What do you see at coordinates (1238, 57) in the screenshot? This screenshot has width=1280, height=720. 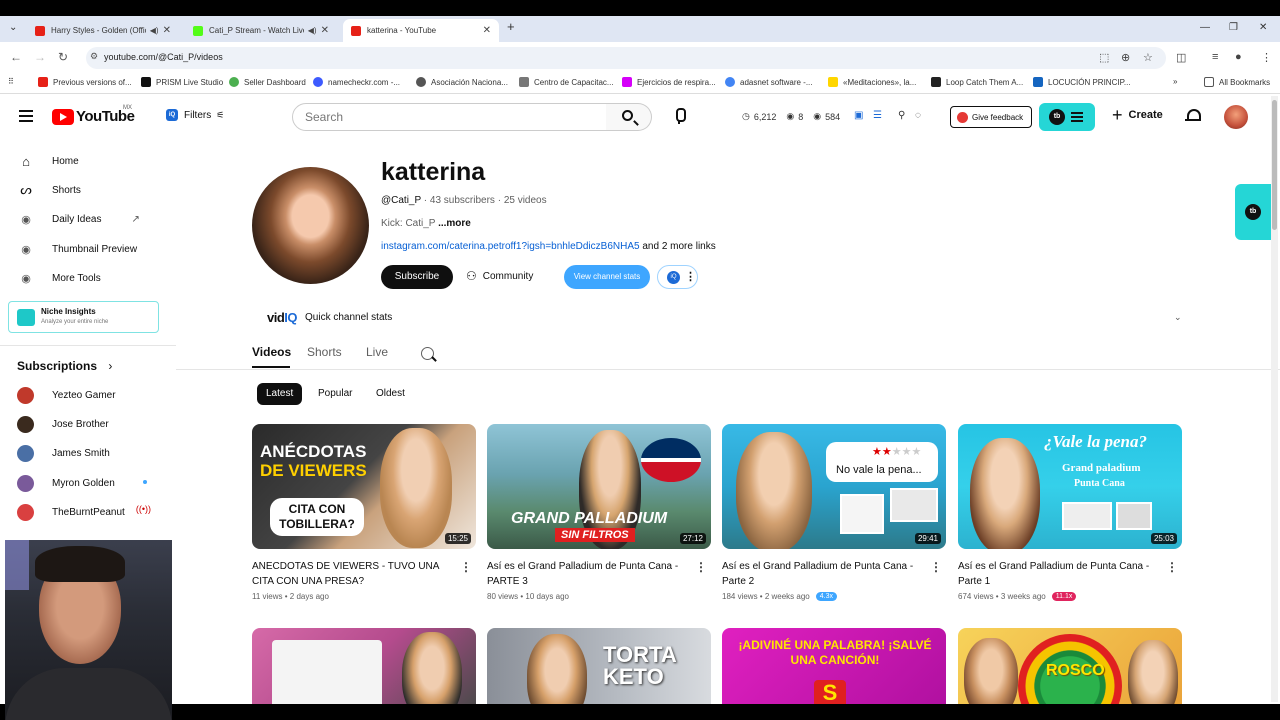 I see `profile-icon: ●` at bounding box center [1238, 57].